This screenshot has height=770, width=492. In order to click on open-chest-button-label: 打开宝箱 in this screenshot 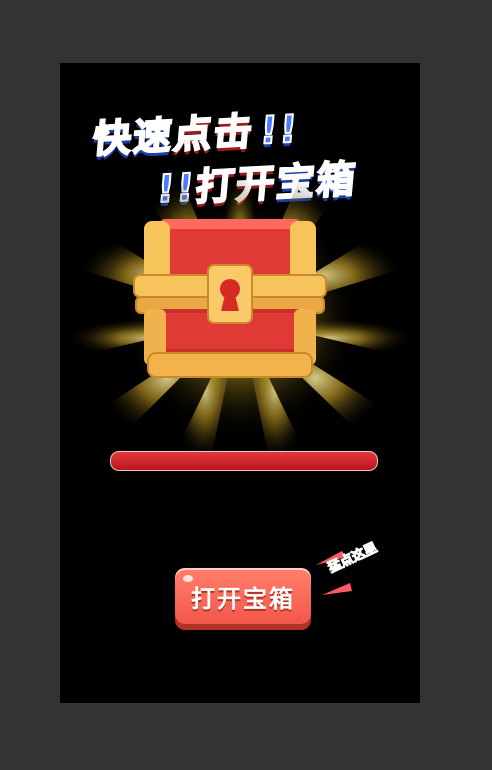, I will do `click(243, 598)`.